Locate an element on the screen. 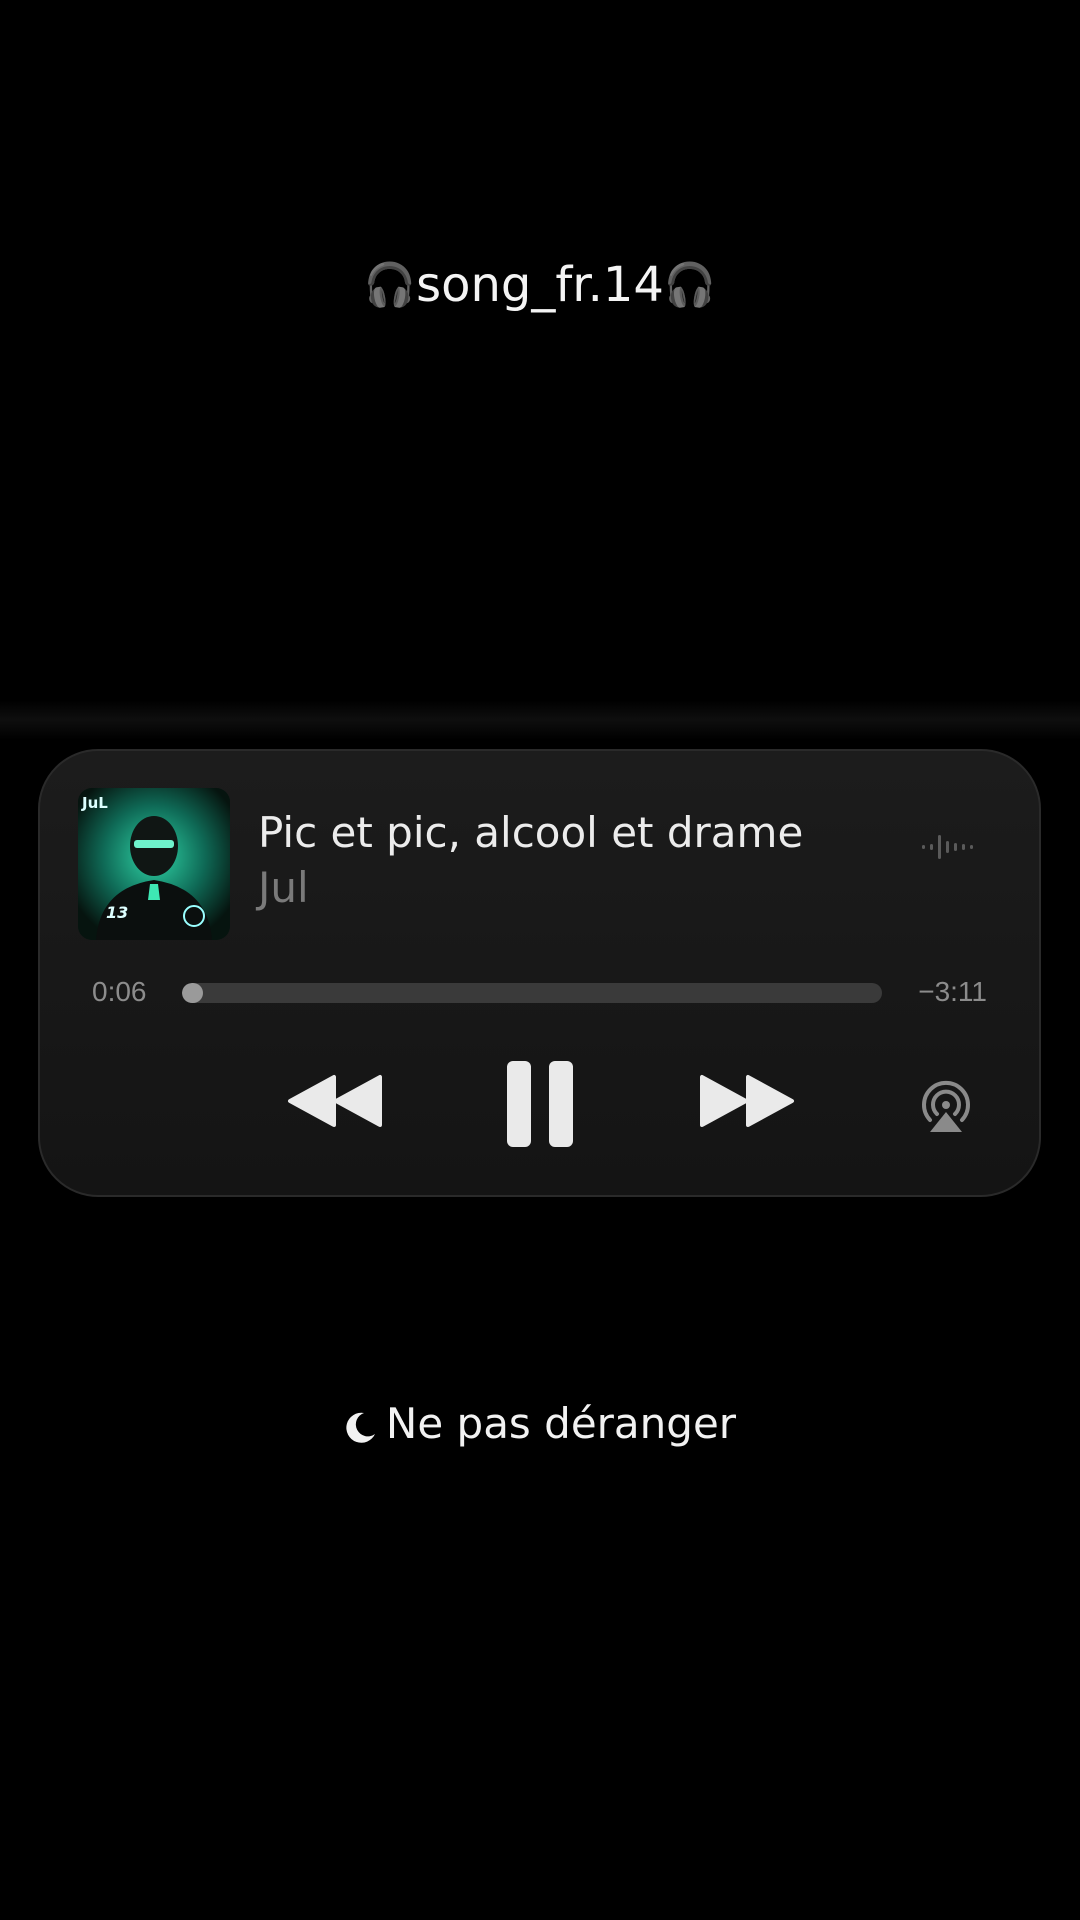 The width and height of the screenshot is (1080, 1920). album-cover: JuL 13 is located at coordinates (154, 864).